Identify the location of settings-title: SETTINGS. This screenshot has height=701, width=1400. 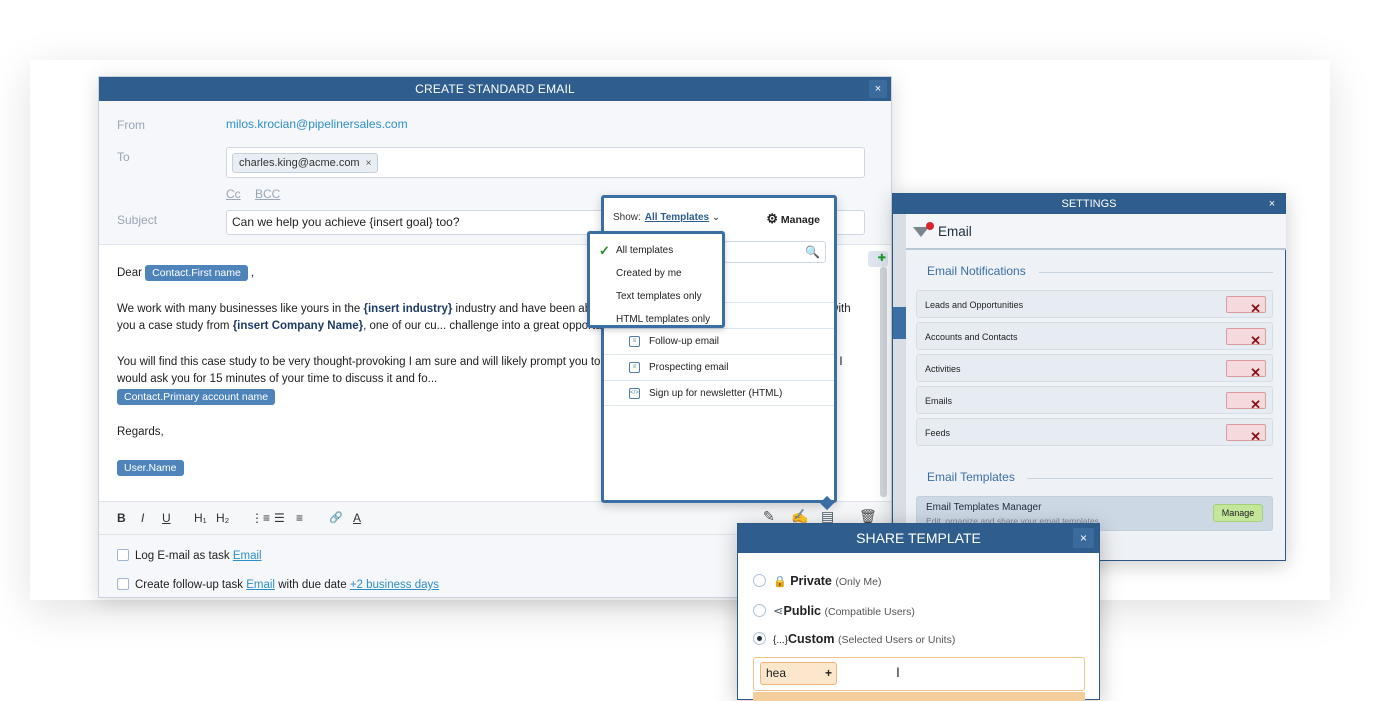
(1089, 204).